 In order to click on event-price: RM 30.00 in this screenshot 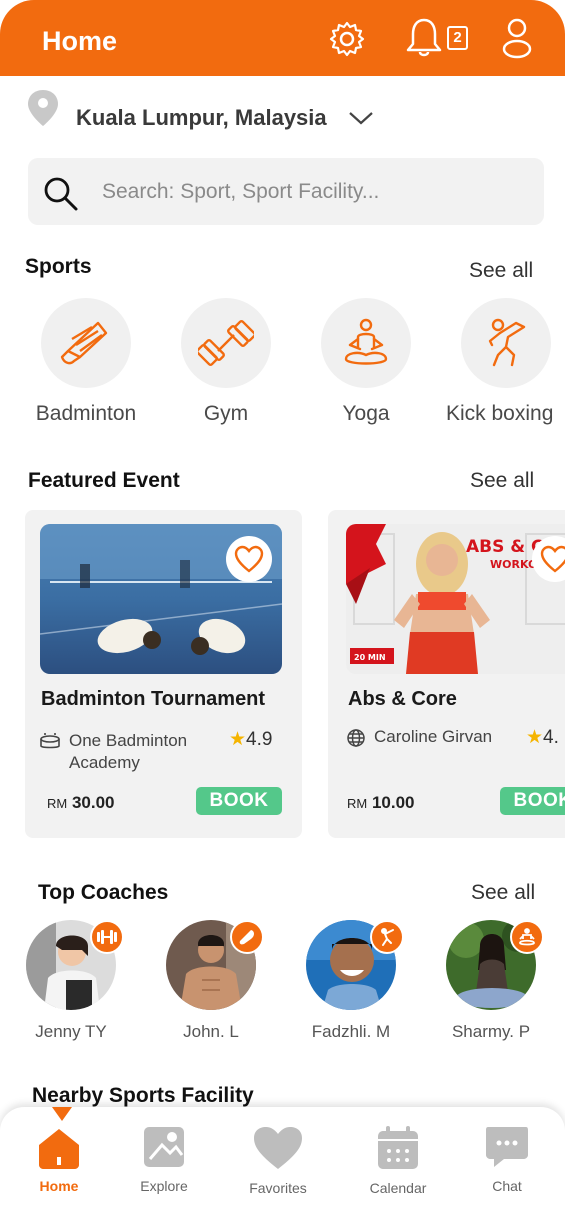, I will do `click(81, 802)`.